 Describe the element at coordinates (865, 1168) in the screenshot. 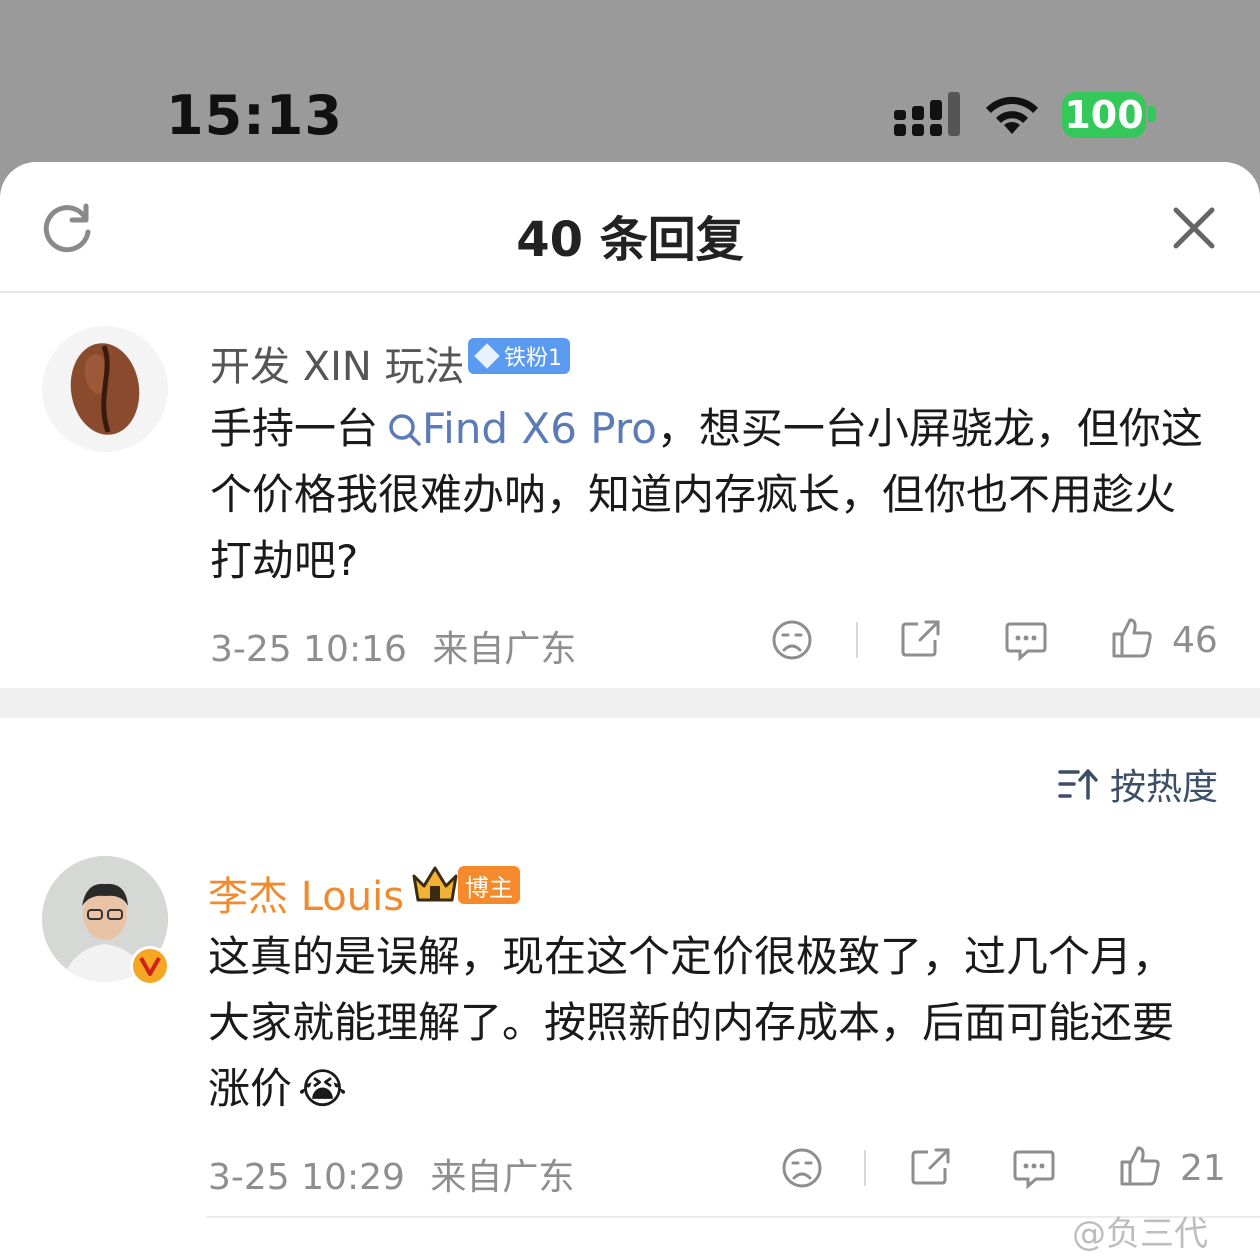

I see `reply-action-divider` at that location.